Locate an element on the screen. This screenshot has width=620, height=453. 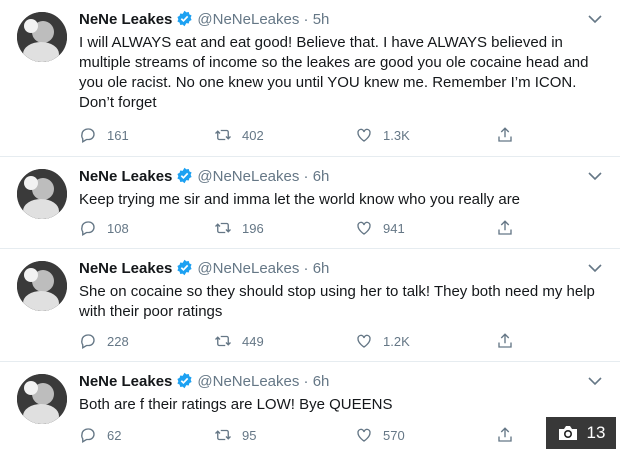
reply-count: 161 is located at coordinates (118, 135).